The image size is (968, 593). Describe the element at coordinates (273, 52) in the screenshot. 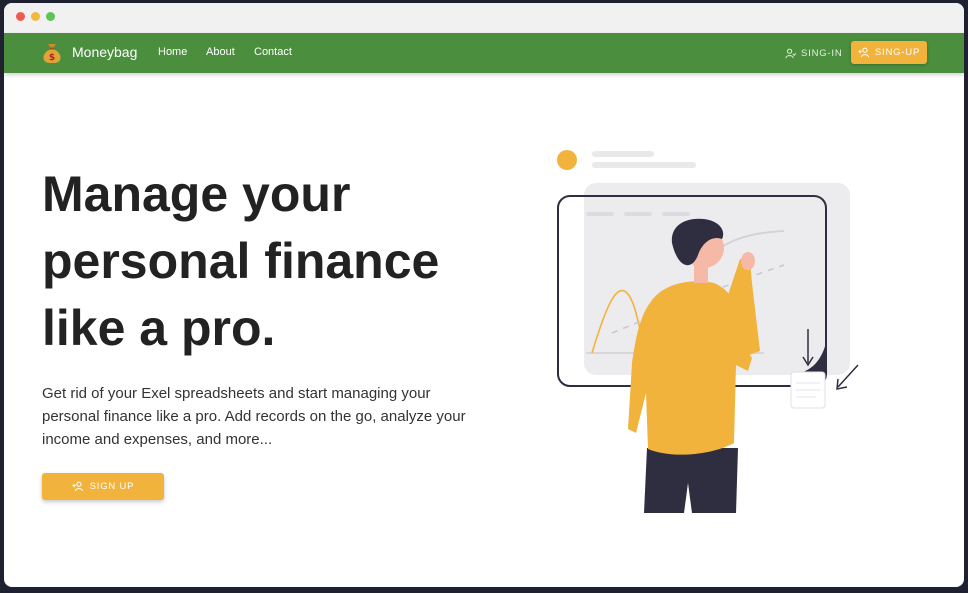

I see `nav-link-contact: Contact` at that location.